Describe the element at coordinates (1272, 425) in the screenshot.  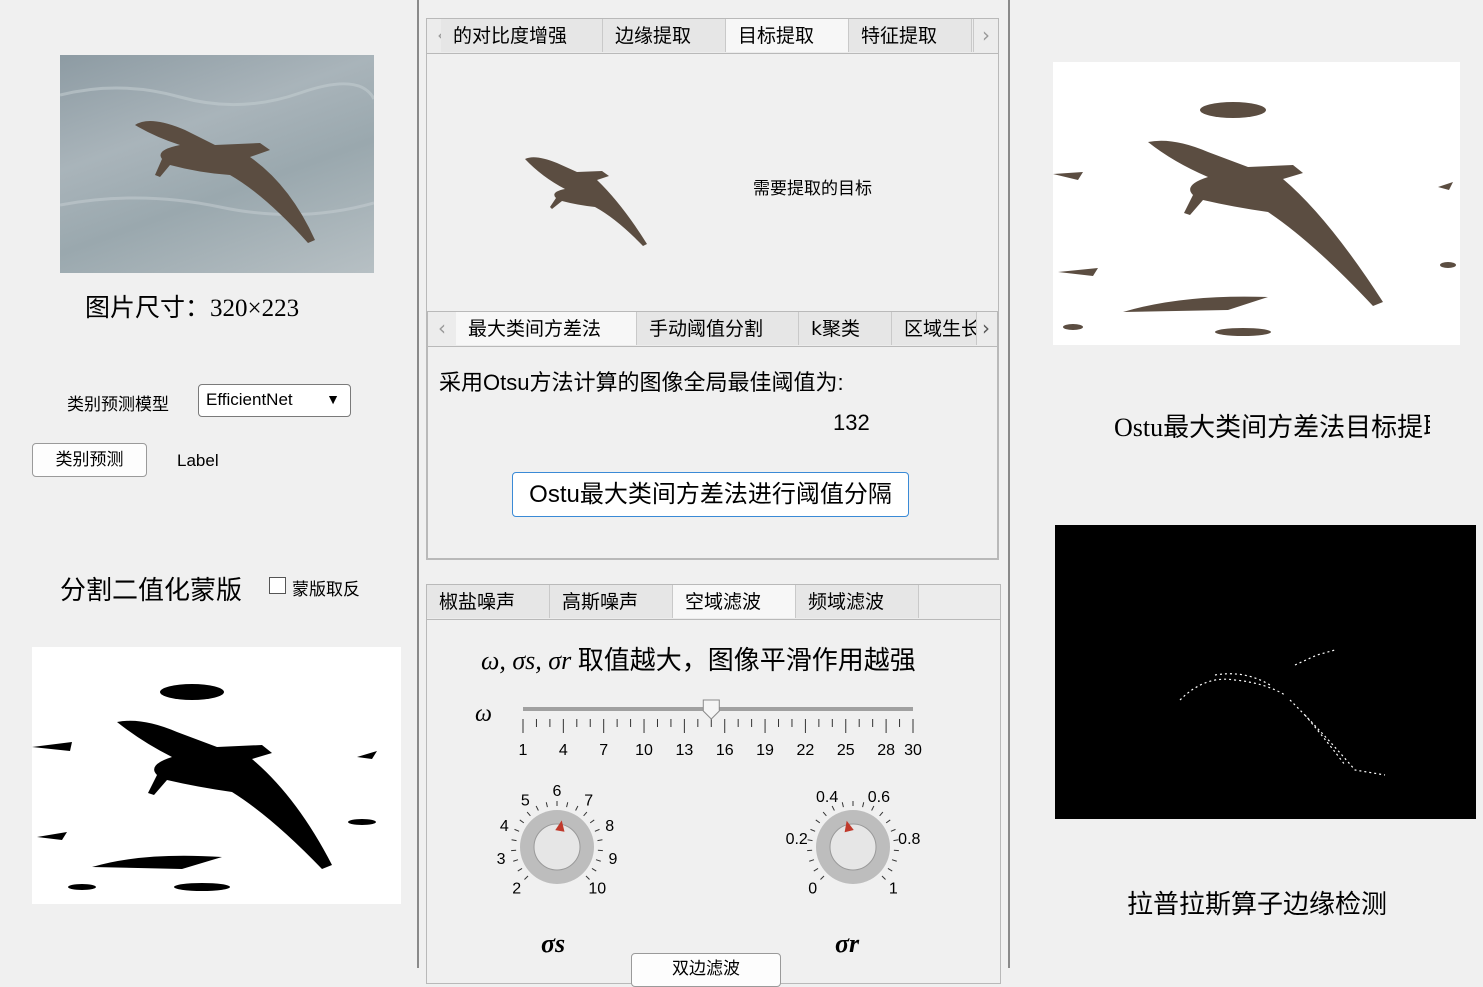
I see `otsu-result-caption: Ostu最大类间方差法目标提取` at that location.